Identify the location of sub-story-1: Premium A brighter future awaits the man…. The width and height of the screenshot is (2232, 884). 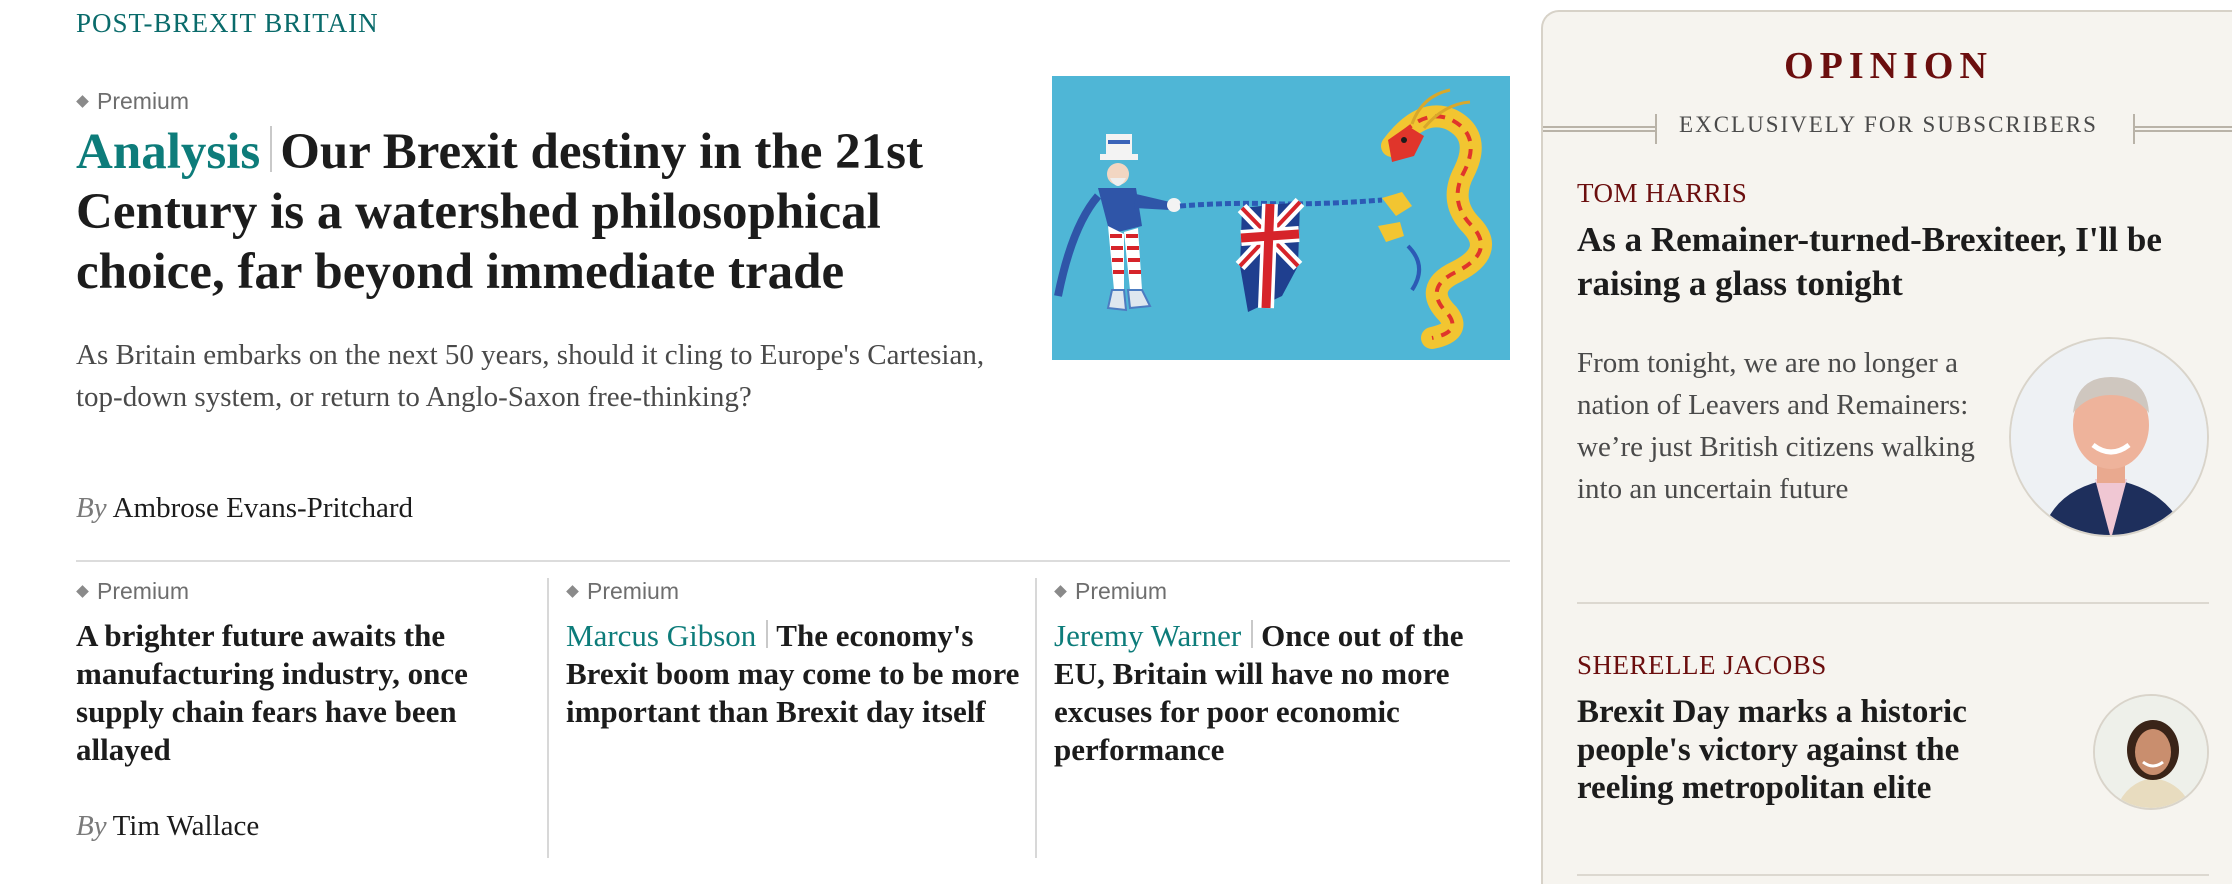
(311, 718).